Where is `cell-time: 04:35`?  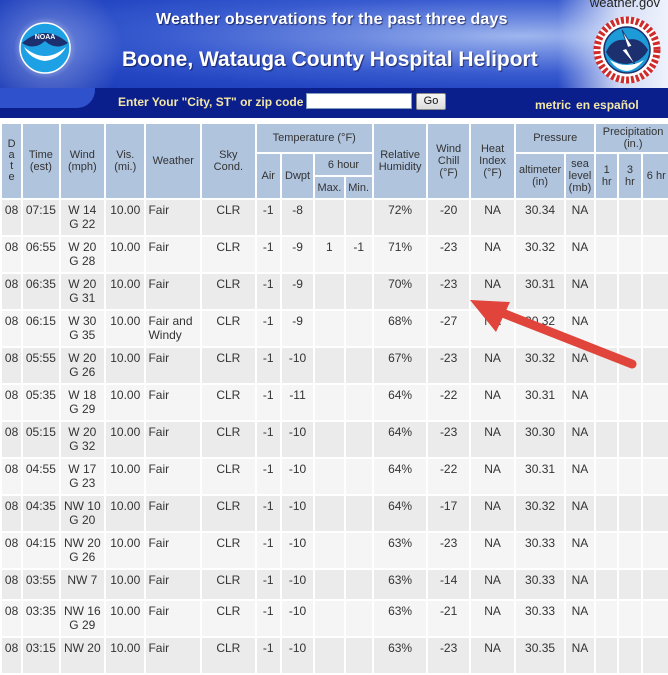
cell-time: 04:35 is located at coordinates (41, 513).